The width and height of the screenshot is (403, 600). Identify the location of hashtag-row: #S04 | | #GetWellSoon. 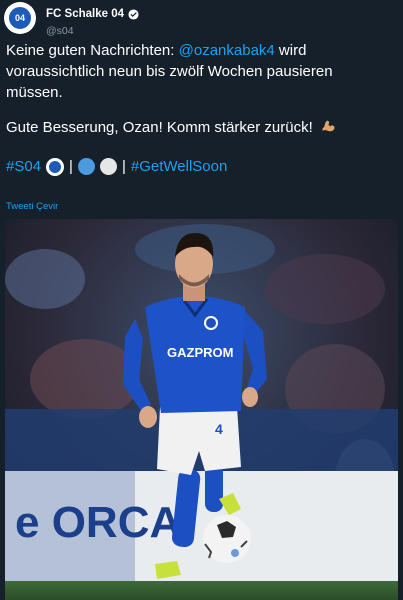
(202, 166).